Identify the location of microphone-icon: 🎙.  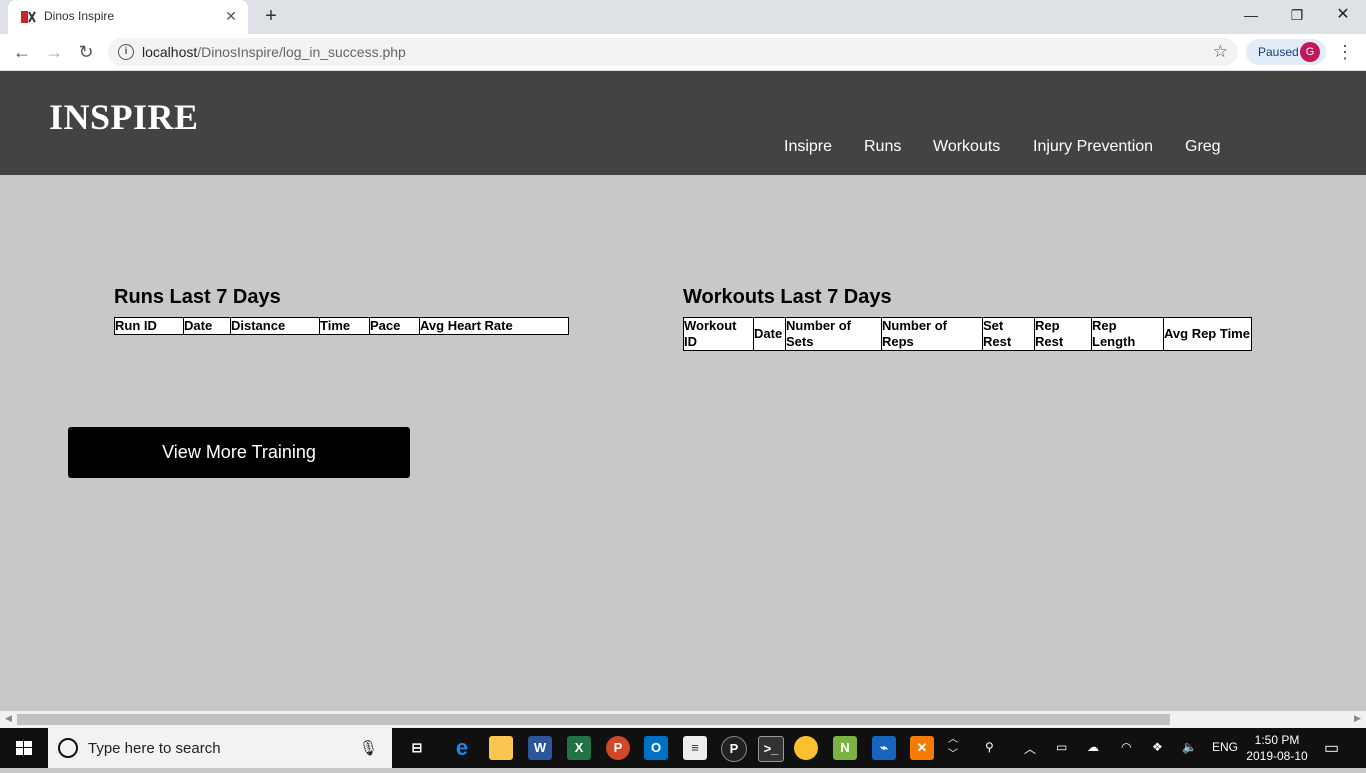
(368, 748).